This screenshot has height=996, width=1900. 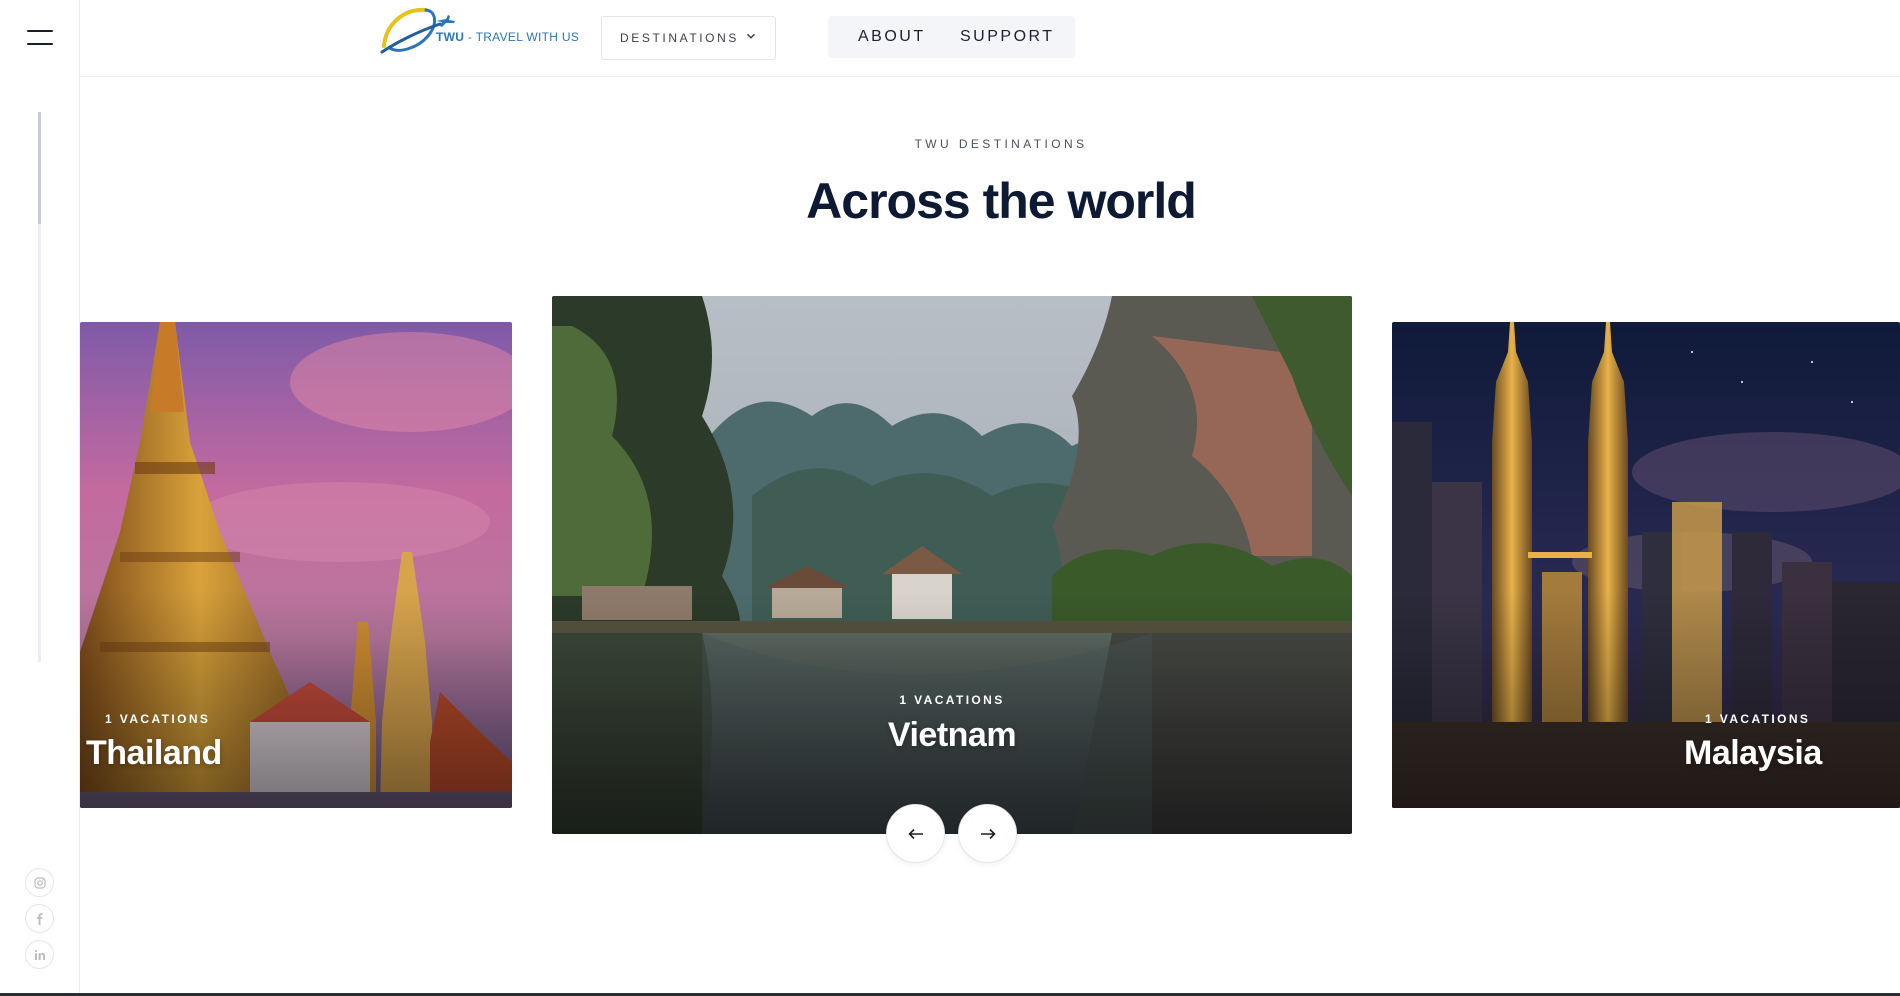 I want to click on nav-support-link: SUPPORT, so click(x=1007, y=37).